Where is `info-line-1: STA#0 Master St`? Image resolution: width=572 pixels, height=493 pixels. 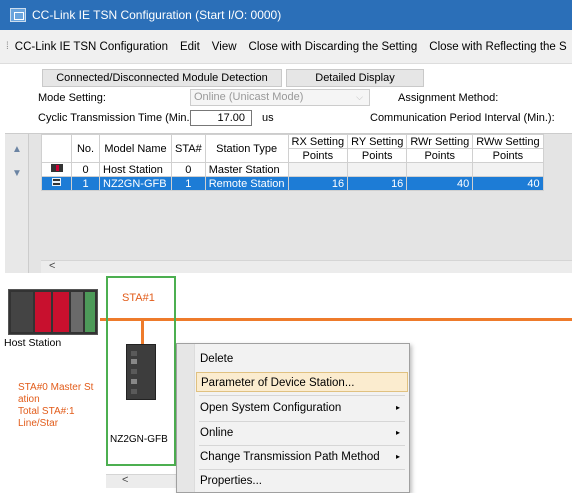 info-line-1: STA#0 Master St is located at coordinates (56, 387).